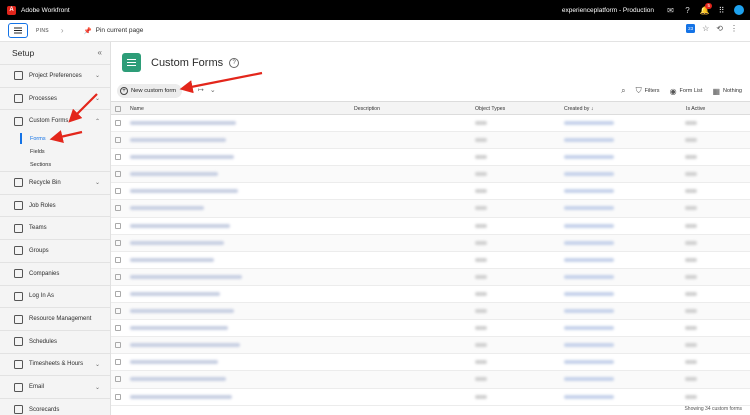 The width and height of the screenshot is (750, 415). Describe the element at coordinates (490, 109) in the screenshot. I see `column-header-object-types: Object Types` at that location.